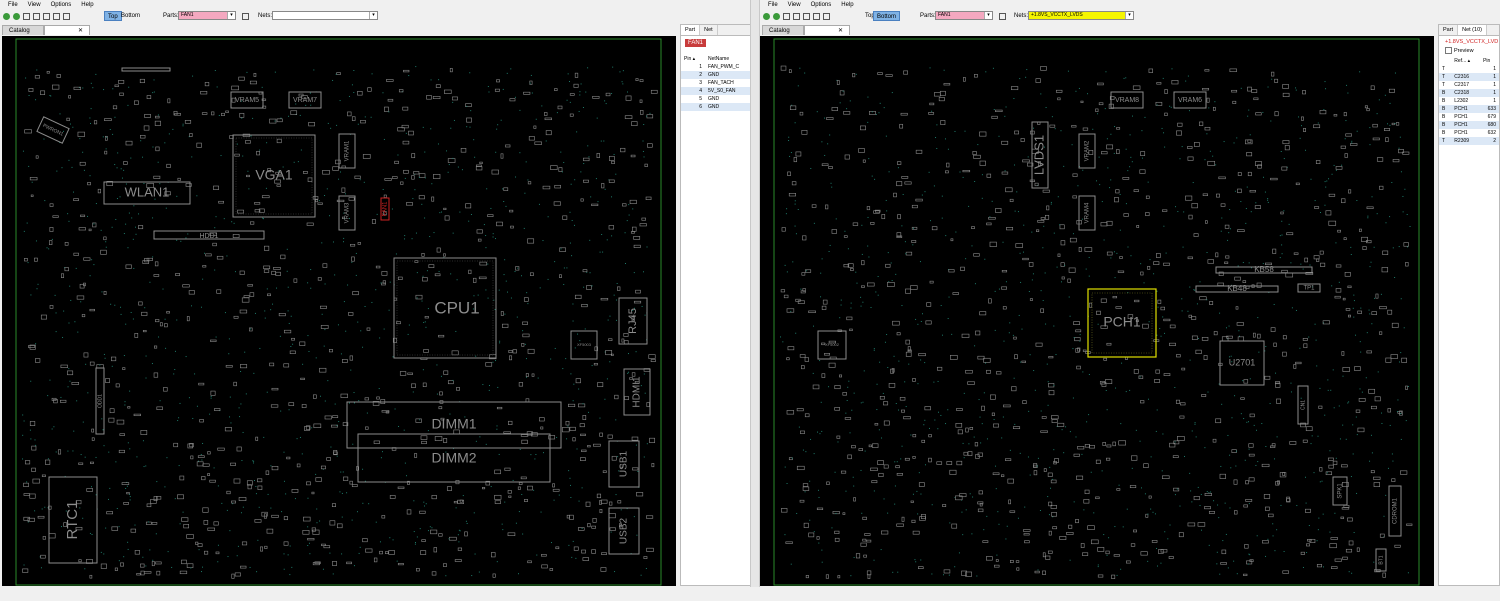 The image size is (1500, 601). Describe the element at coordinates (1445, 61) in the screenshot. I see `side-column-header` at that location.